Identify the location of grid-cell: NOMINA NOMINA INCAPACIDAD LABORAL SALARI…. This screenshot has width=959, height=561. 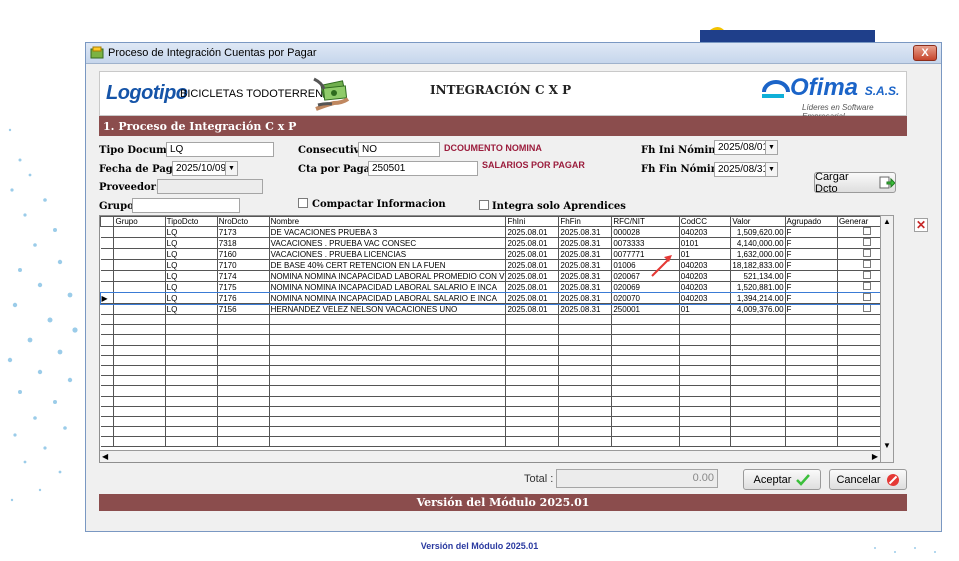
(388, 298).